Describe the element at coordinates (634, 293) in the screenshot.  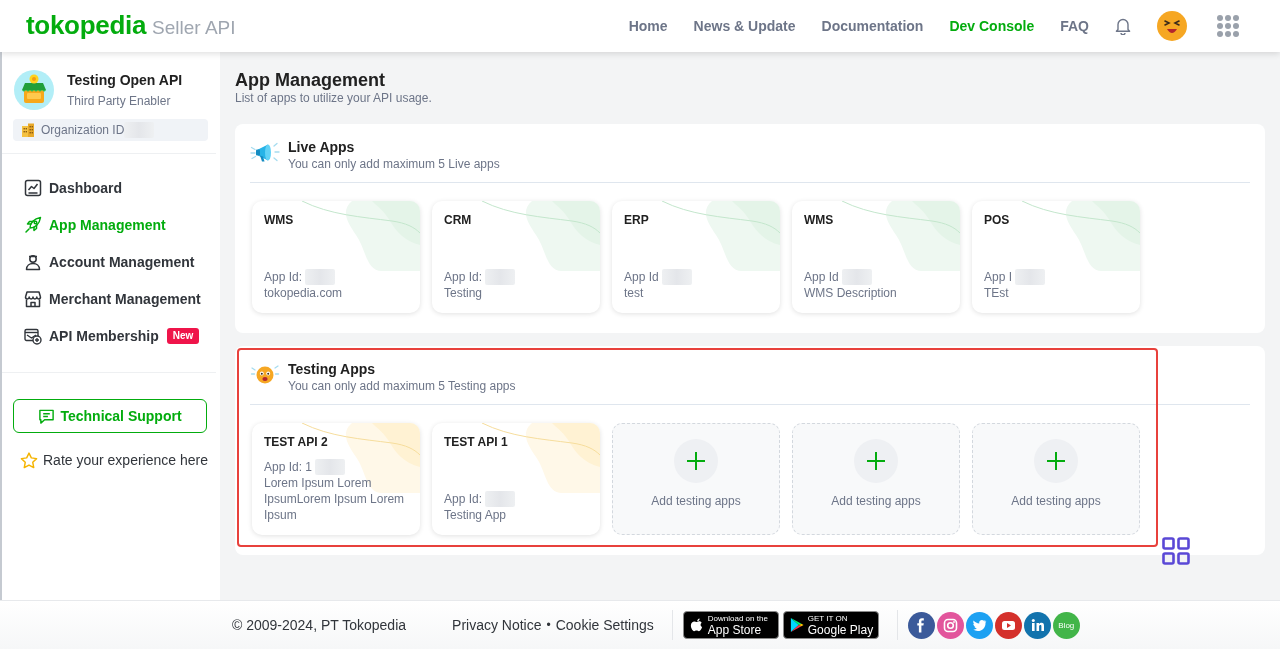
I see `app-description: test` at that location.